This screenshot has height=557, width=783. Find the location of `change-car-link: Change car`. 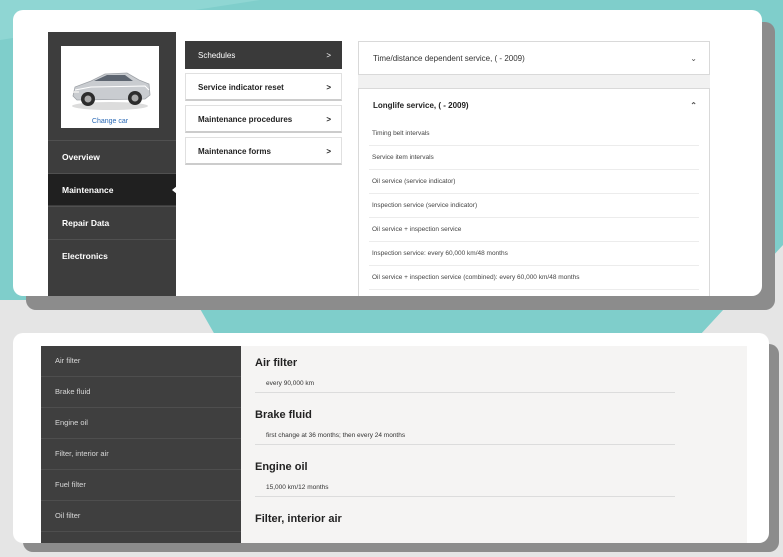

change-car-link: Change car is located at coordinates (110, 121).